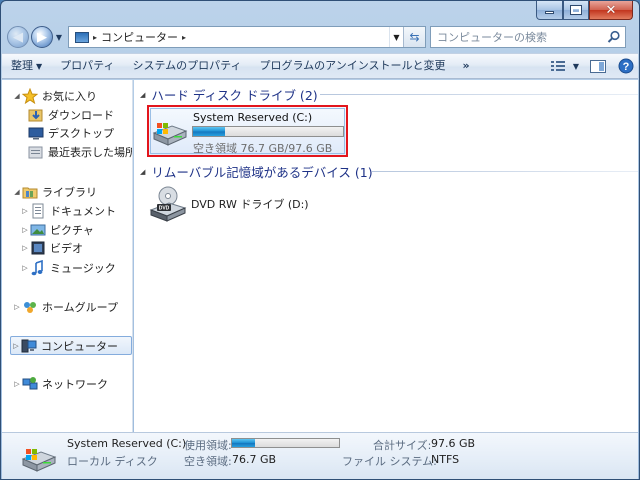 This screenshot has height=480, width=640. I want to click on nav-favorites: ◢ お気に入り, so click(54, 96).